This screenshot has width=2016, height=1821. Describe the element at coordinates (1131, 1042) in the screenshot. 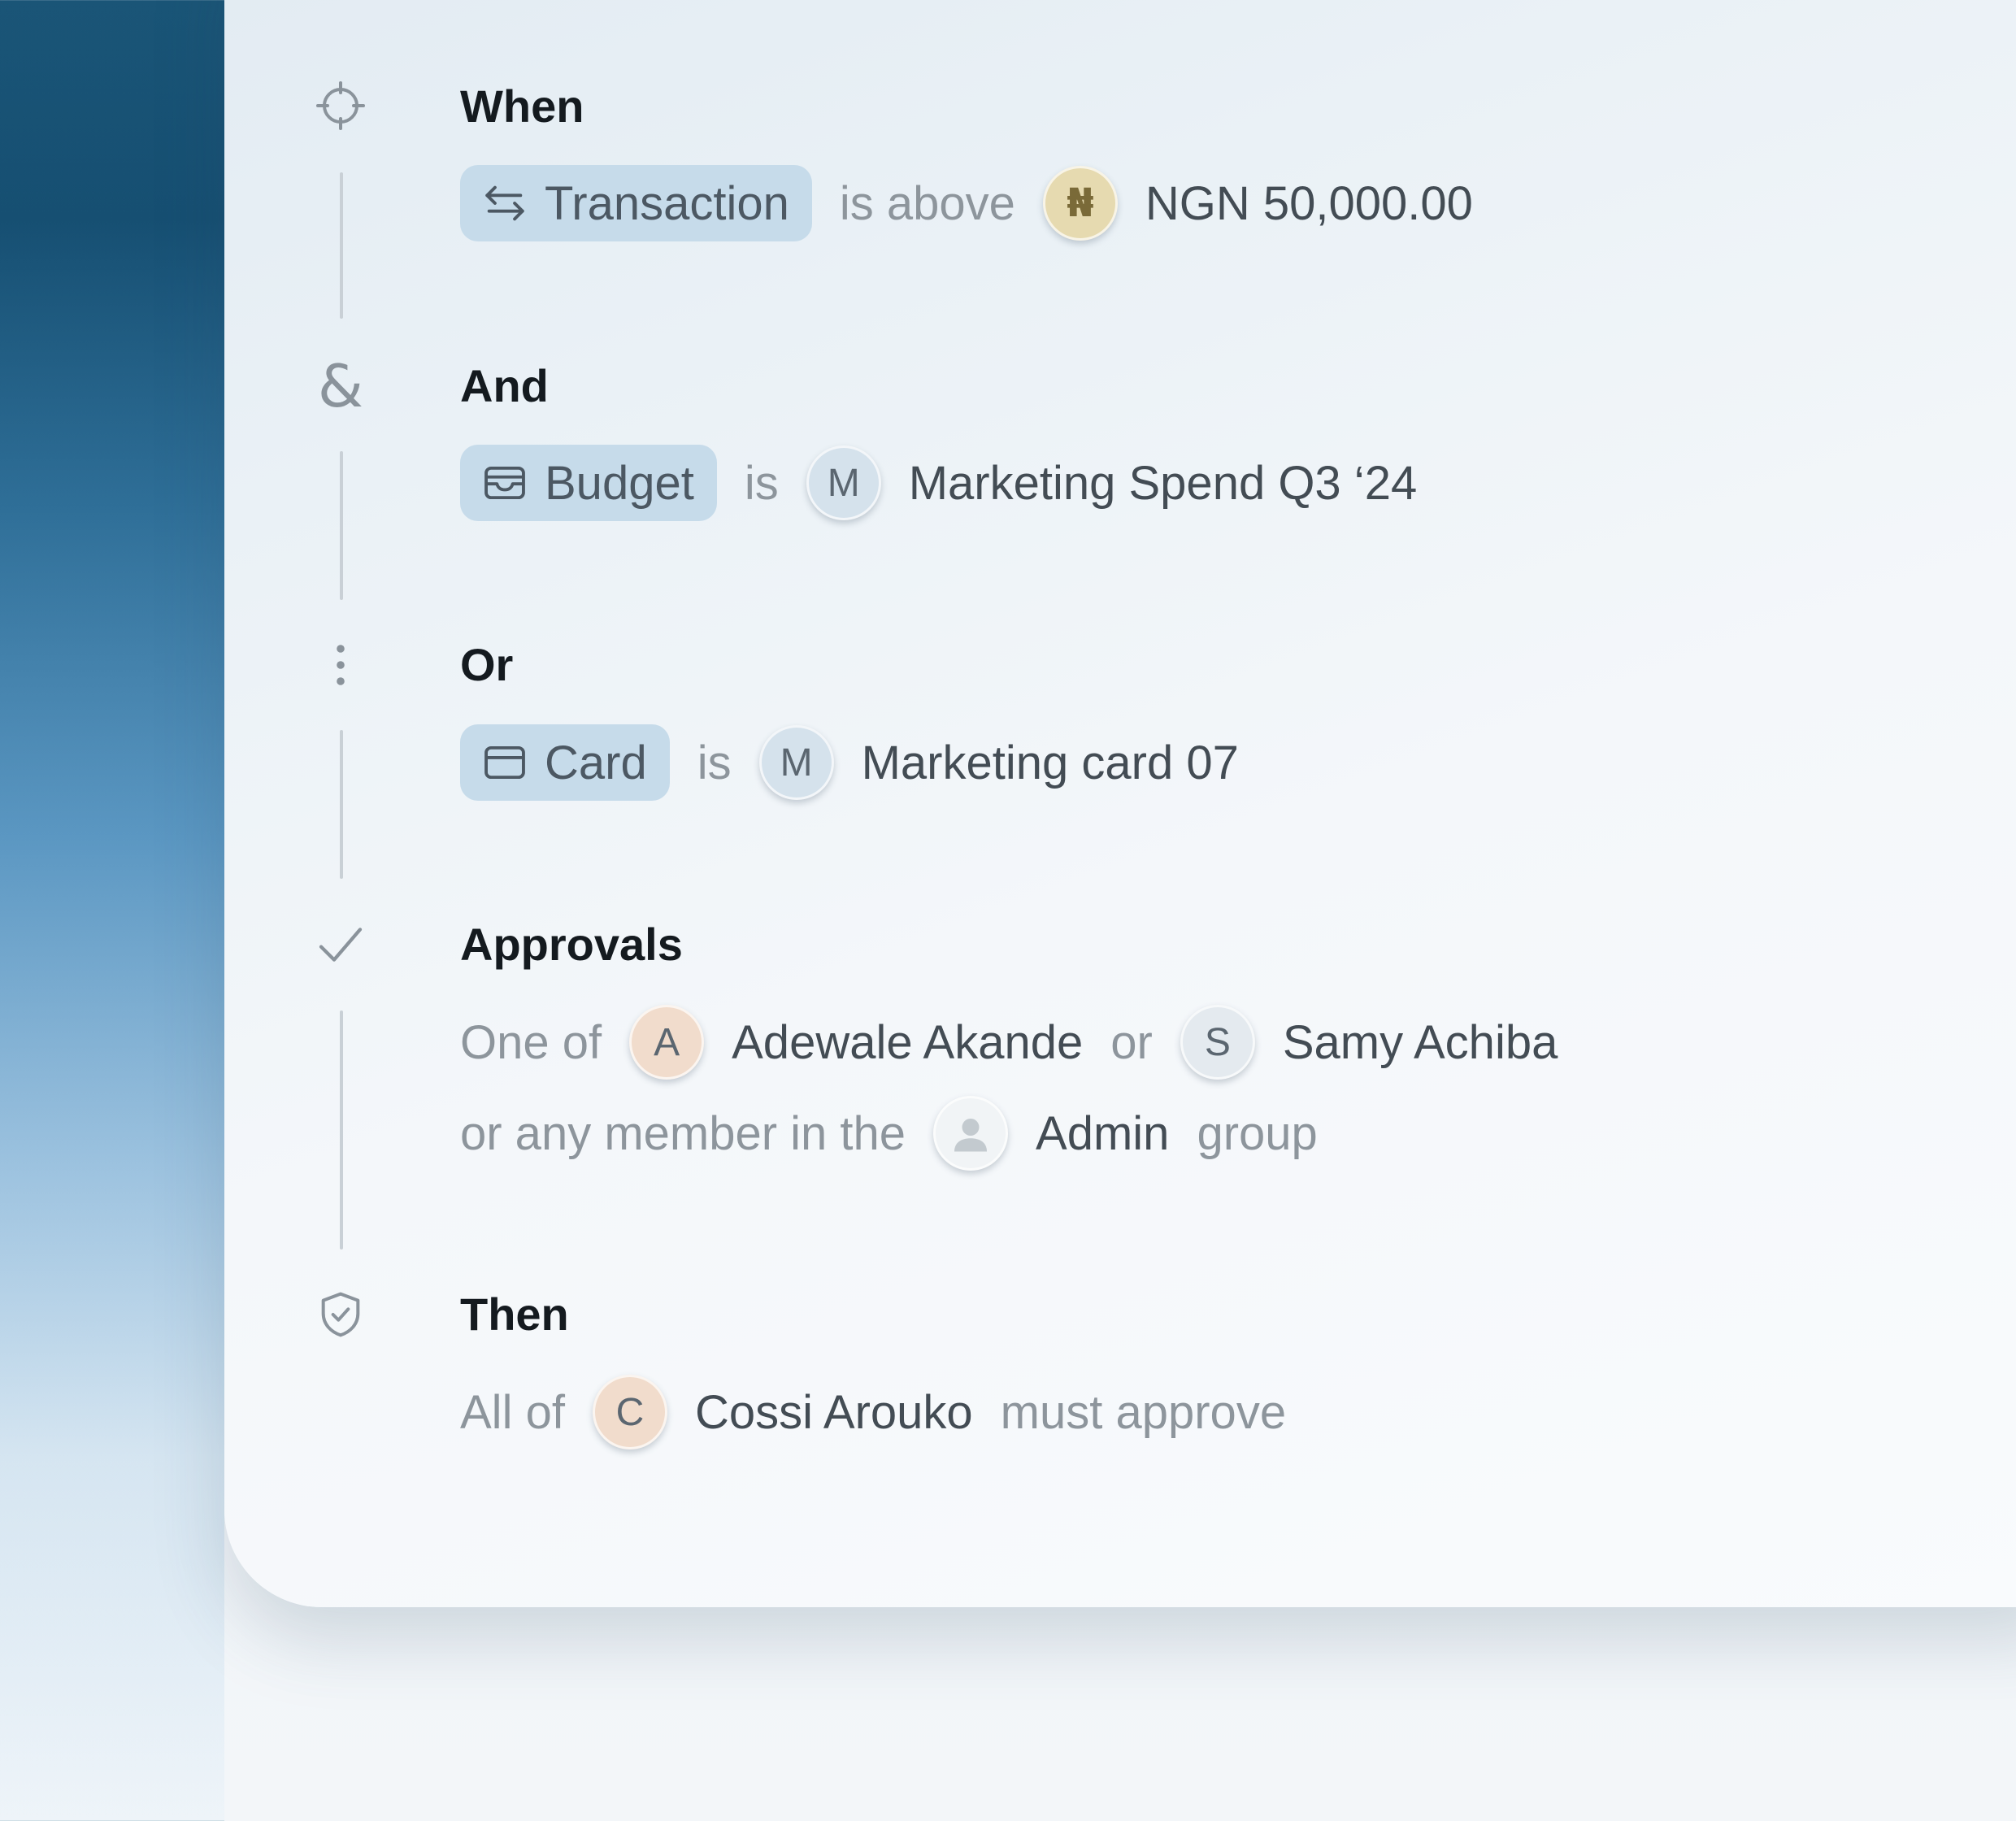

I see `joiner-text: or` at that location.